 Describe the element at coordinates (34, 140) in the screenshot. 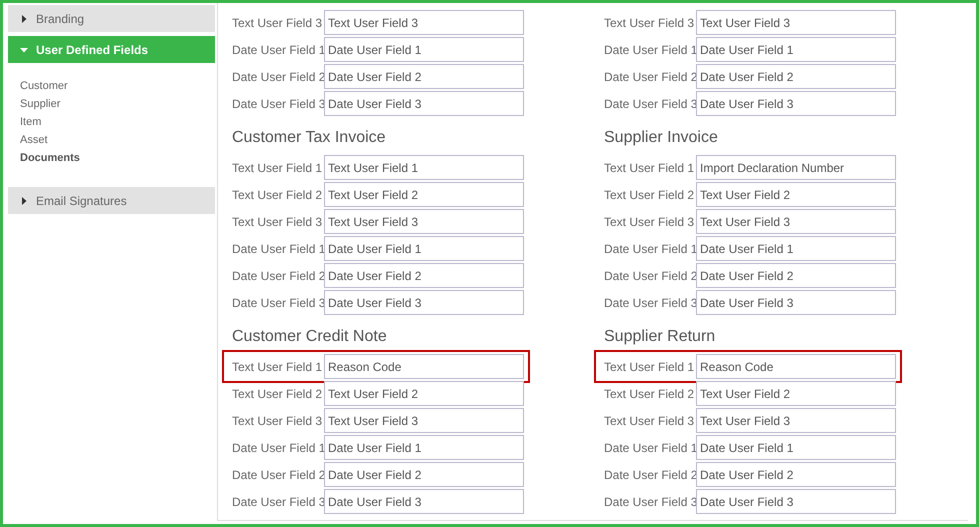

I see `sidebar-link: Asset` at that location.